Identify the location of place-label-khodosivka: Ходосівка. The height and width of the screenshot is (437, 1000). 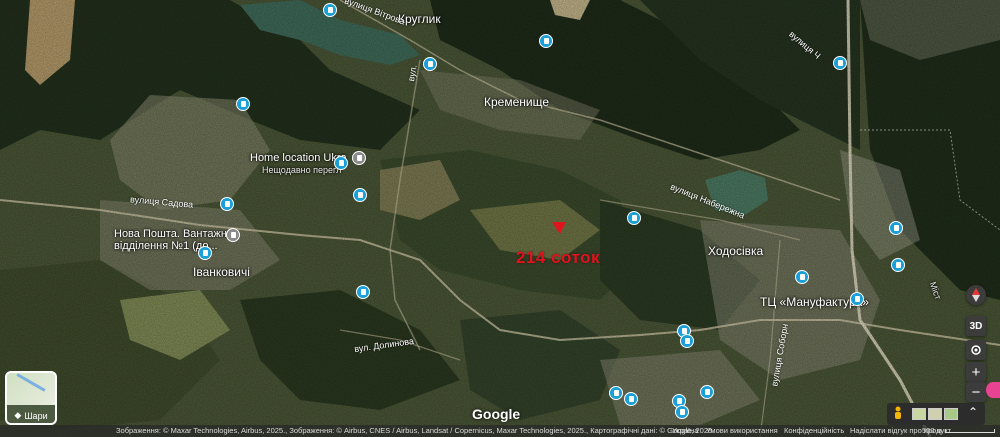
(735, 251).